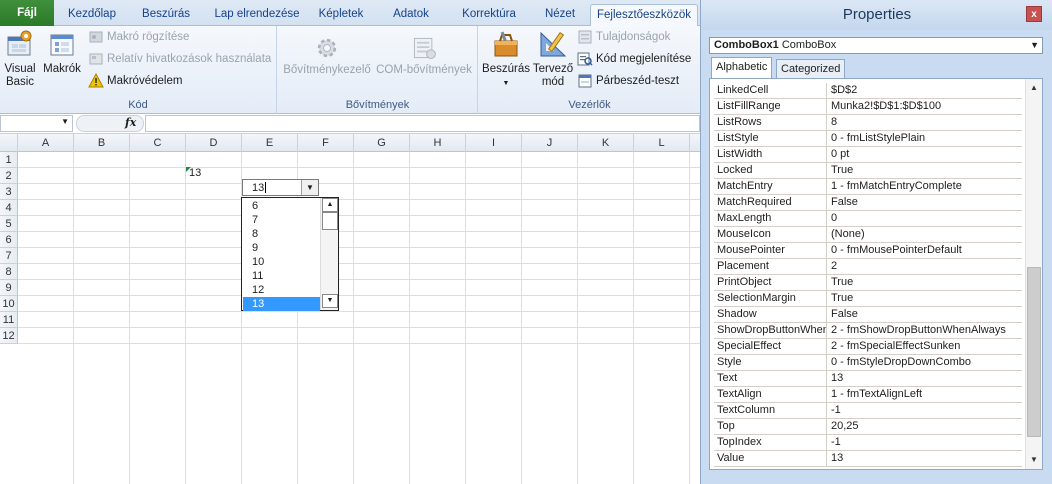 The image size is (1052, 484). What do you see at coordinates (195, 173) in the screenshot?
I see `cell-d2: 13` at bounding box center [195, 173].